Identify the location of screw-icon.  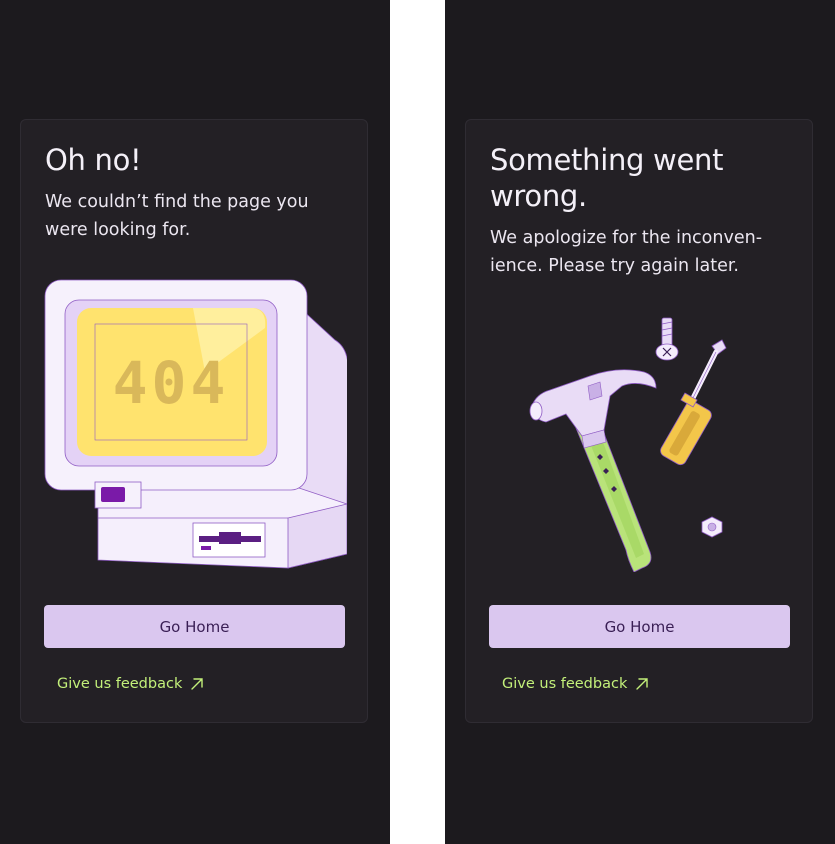
(667, 339).